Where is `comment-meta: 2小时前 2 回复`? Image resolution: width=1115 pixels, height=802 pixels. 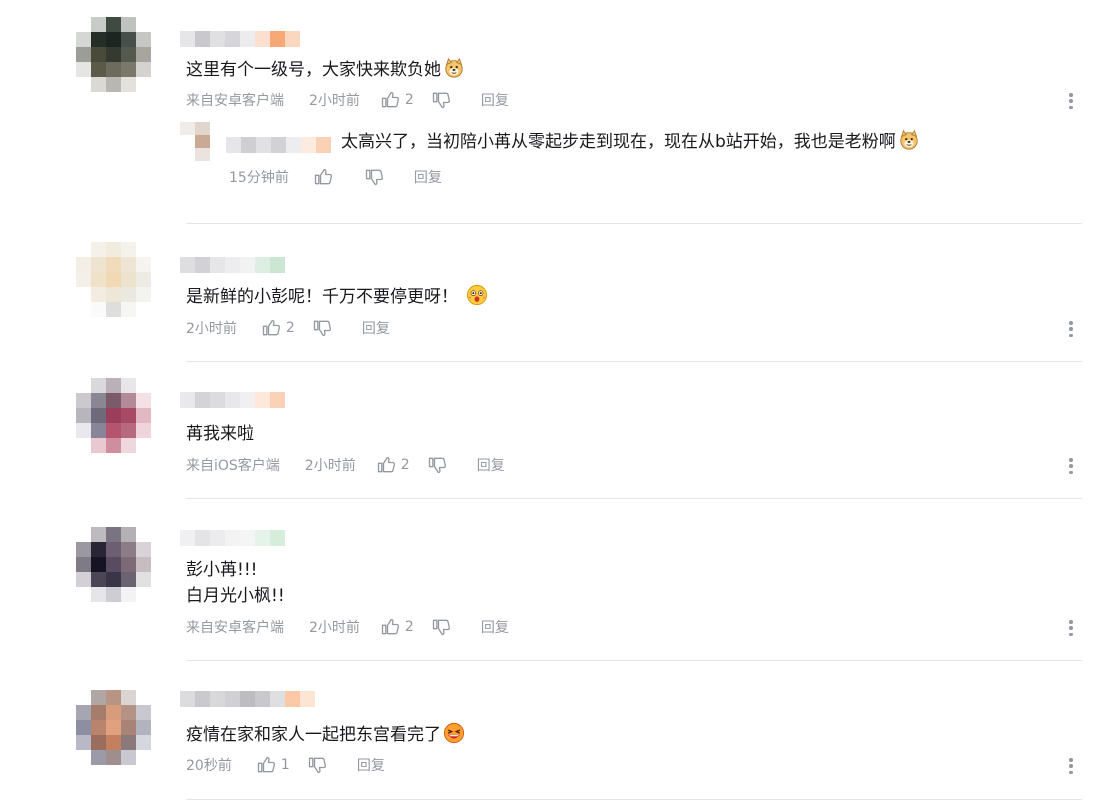 comment-meta: 2小时前 2 回复 is located at coordinates (288, 328).